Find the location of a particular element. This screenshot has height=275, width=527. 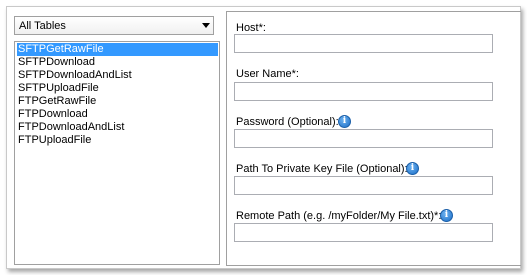

table-filter-value: All Tables is located at coordinates (42, 26).